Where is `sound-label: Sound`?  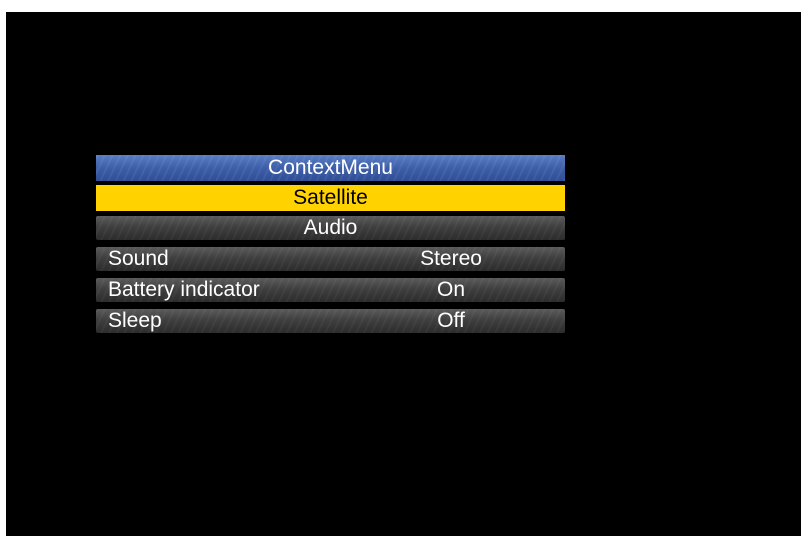 sound-label: Sound is located at coordinates (138, 258).